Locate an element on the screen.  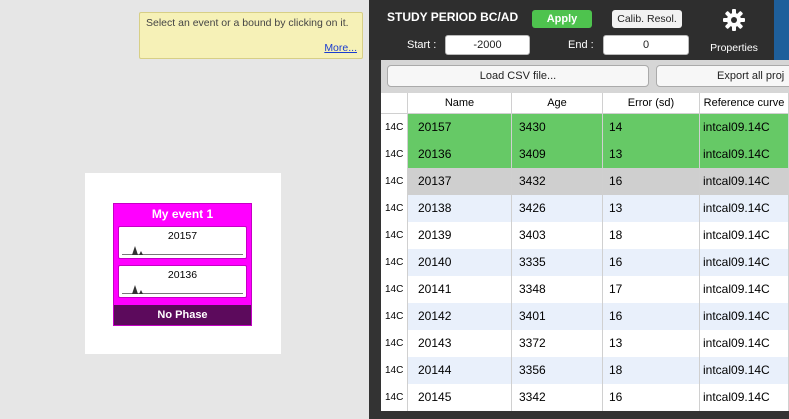
table-row: 14C 20139 3403 18 intcal09.14C is located at coordinates (585, 235).